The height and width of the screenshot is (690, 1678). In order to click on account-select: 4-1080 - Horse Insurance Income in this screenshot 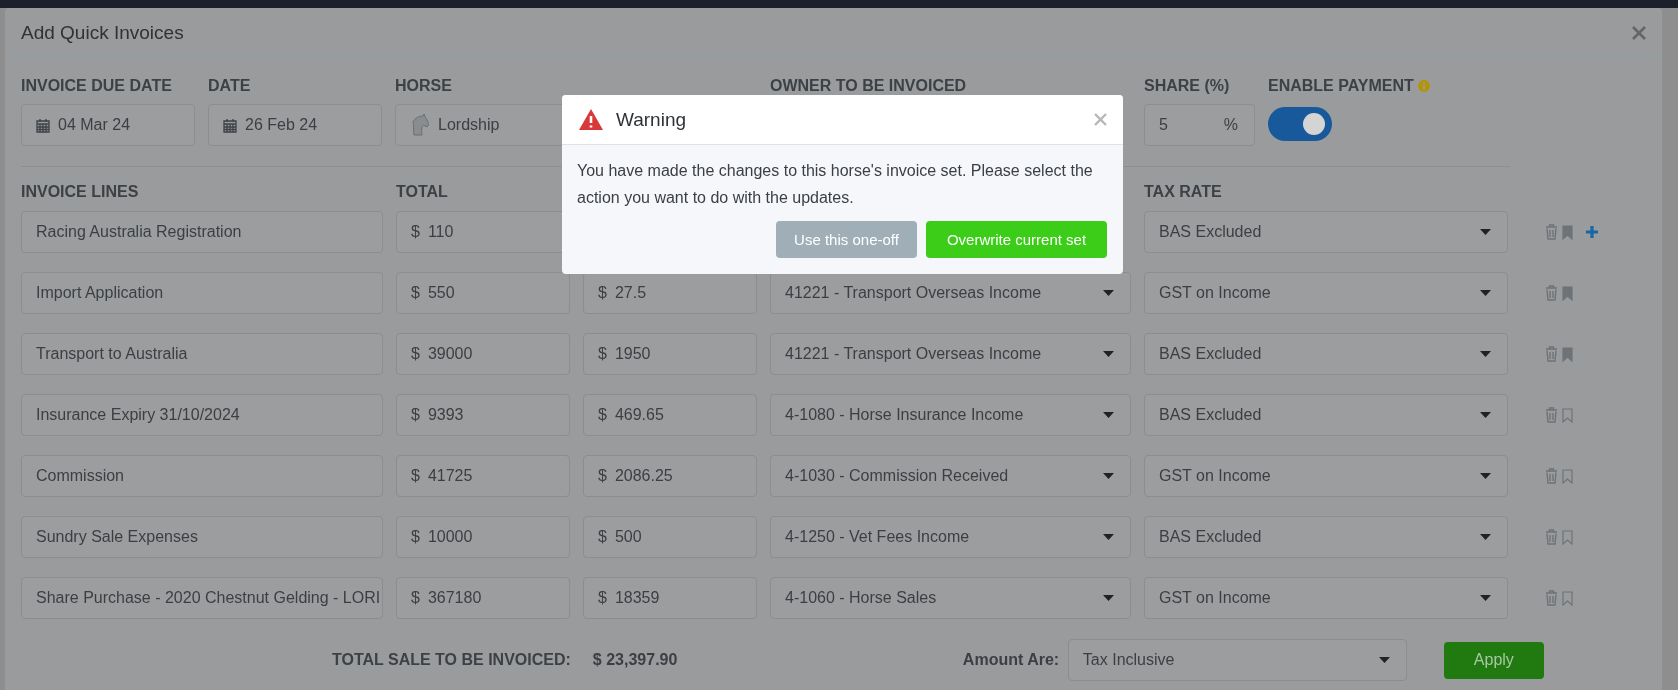, I will do `click(950, 415)`.